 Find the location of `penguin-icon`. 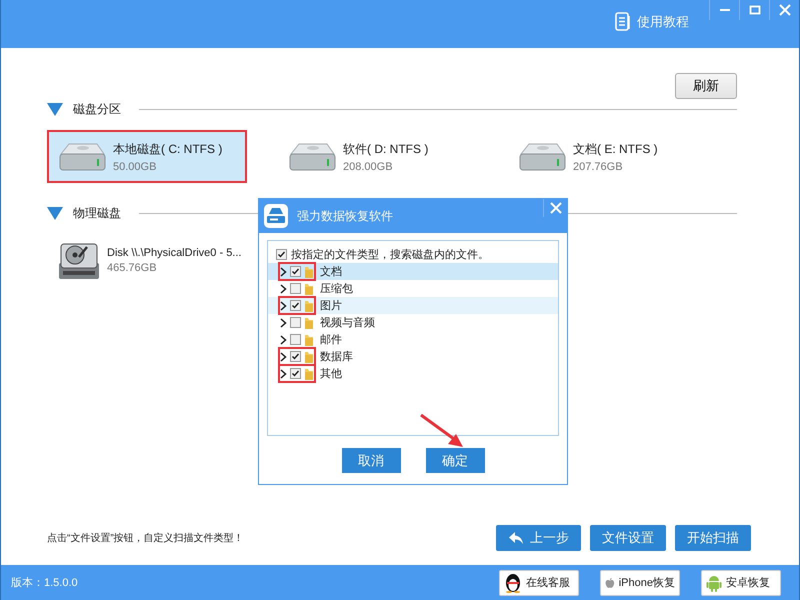

penguin-icon is located at coordinates (513, 582).